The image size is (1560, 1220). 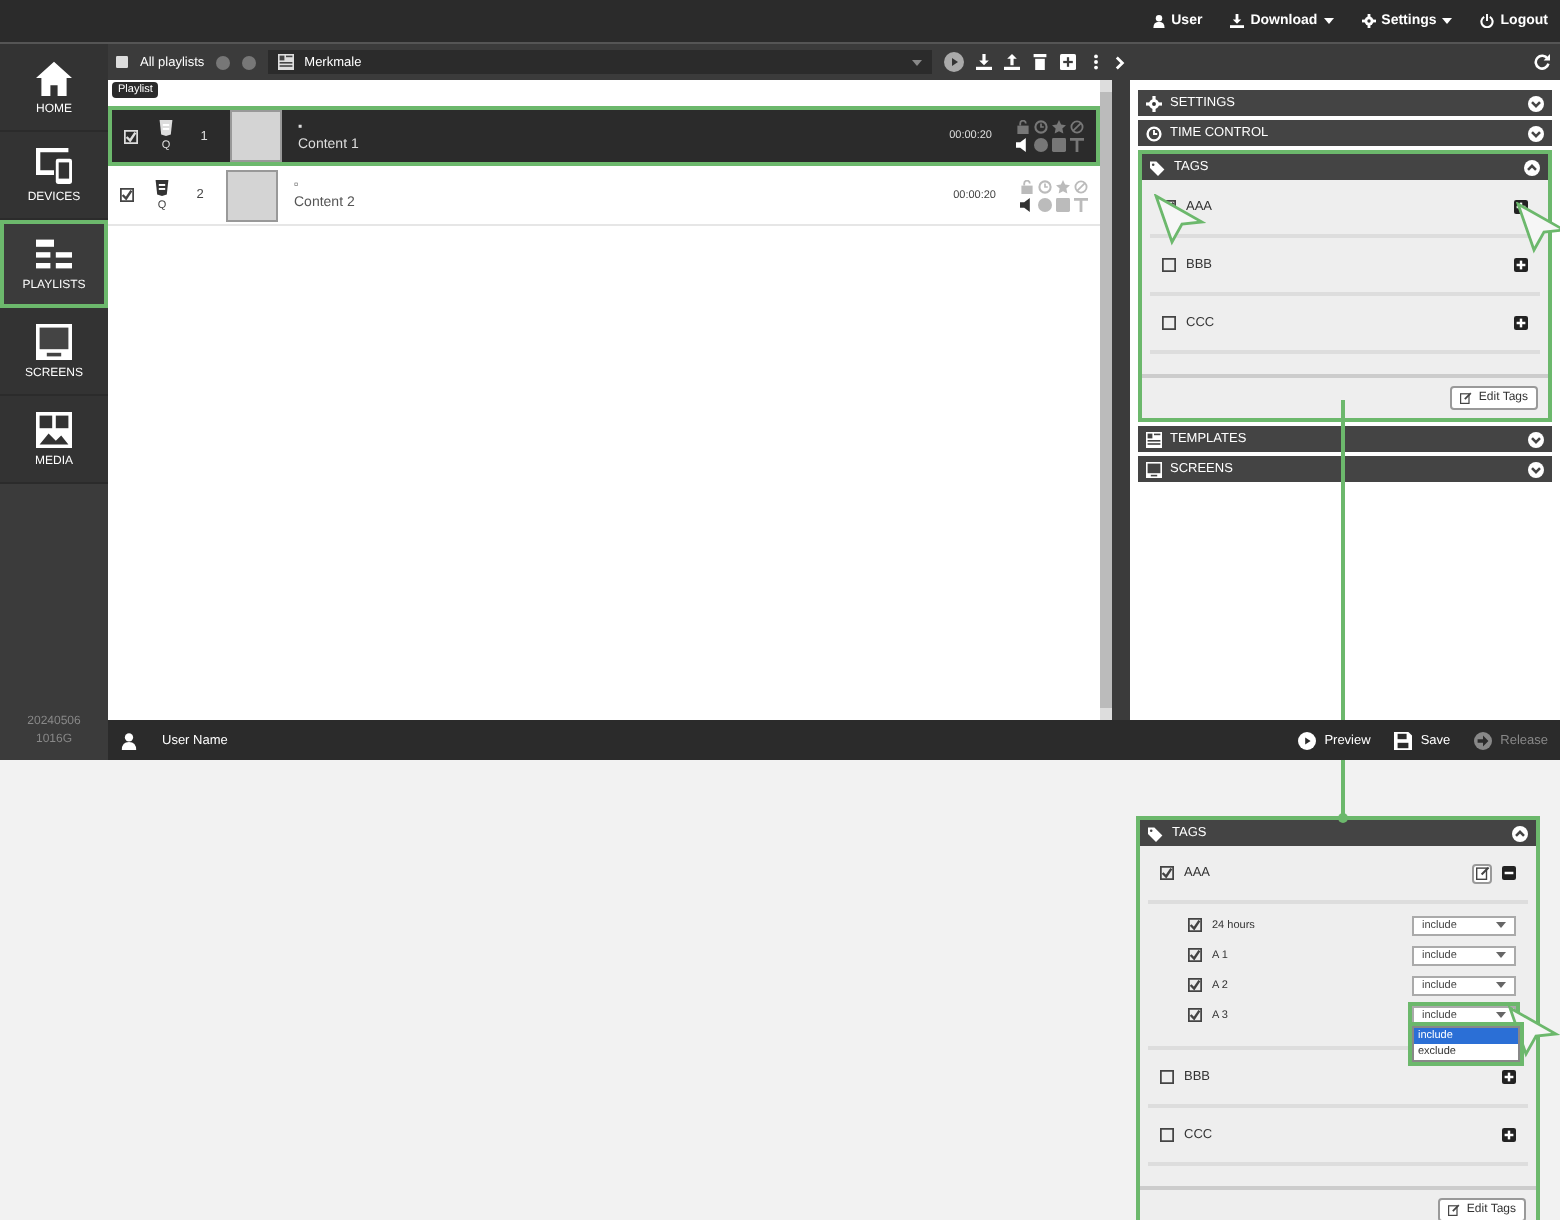 I want to click on edit-button, so click(x=1482, y=873).